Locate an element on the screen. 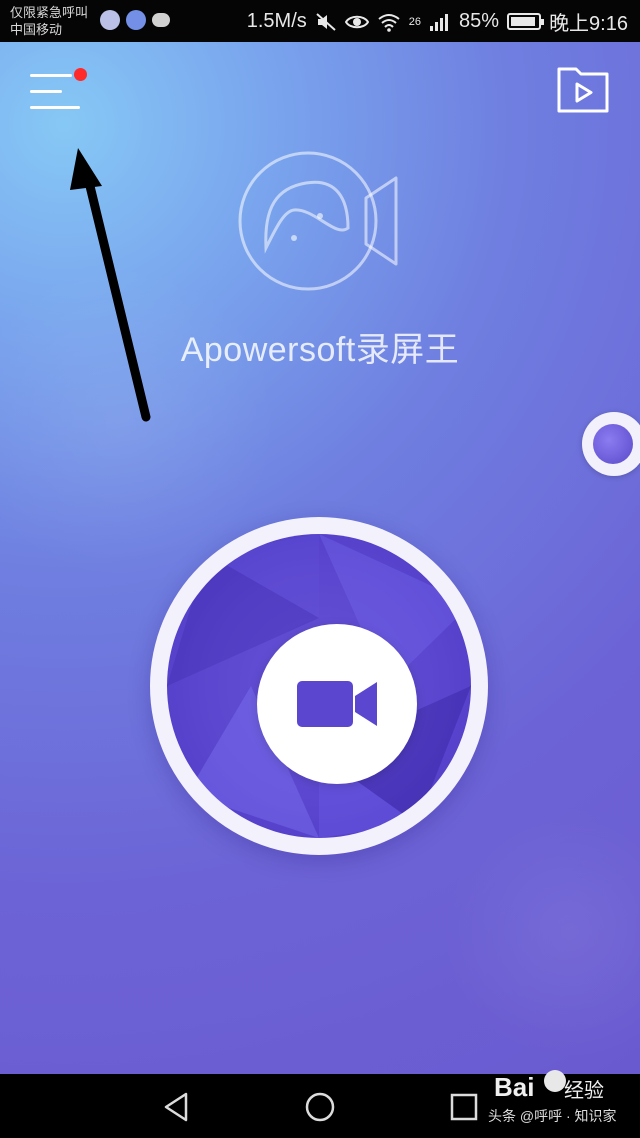  link-app-icon is located at coordinates (110, 20).